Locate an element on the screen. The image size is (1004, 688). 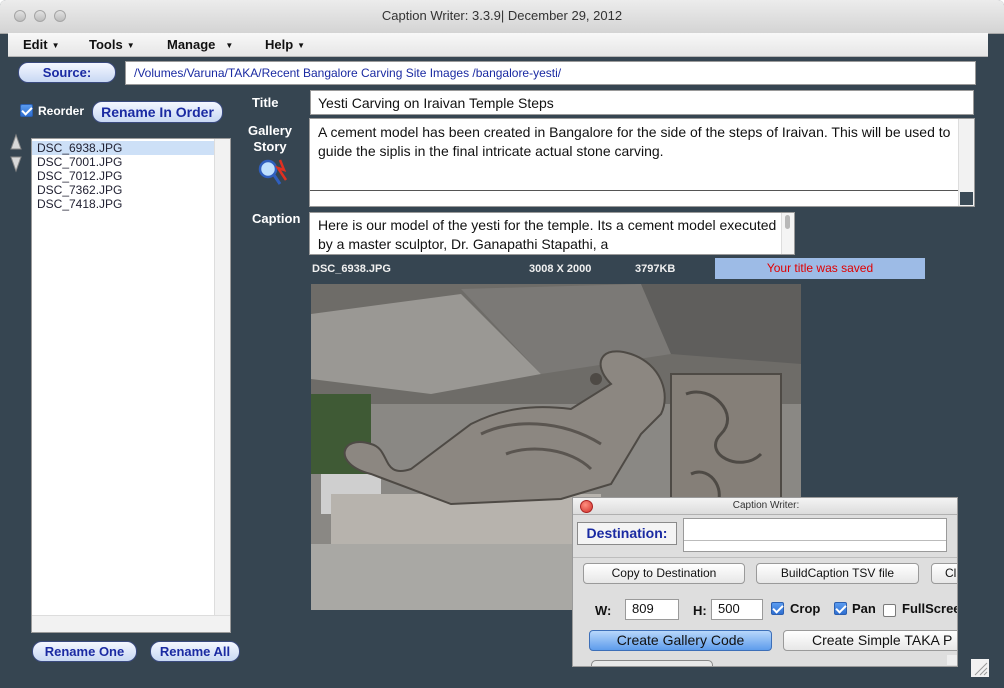
file-list-hscrollbar is located at coordinates (131, 623).